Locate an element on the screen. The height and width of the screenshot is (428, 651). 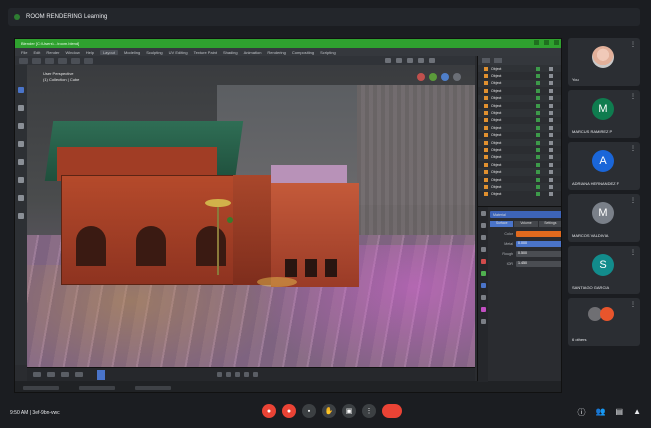
add-menu-button is located at coordinates (75, 60).